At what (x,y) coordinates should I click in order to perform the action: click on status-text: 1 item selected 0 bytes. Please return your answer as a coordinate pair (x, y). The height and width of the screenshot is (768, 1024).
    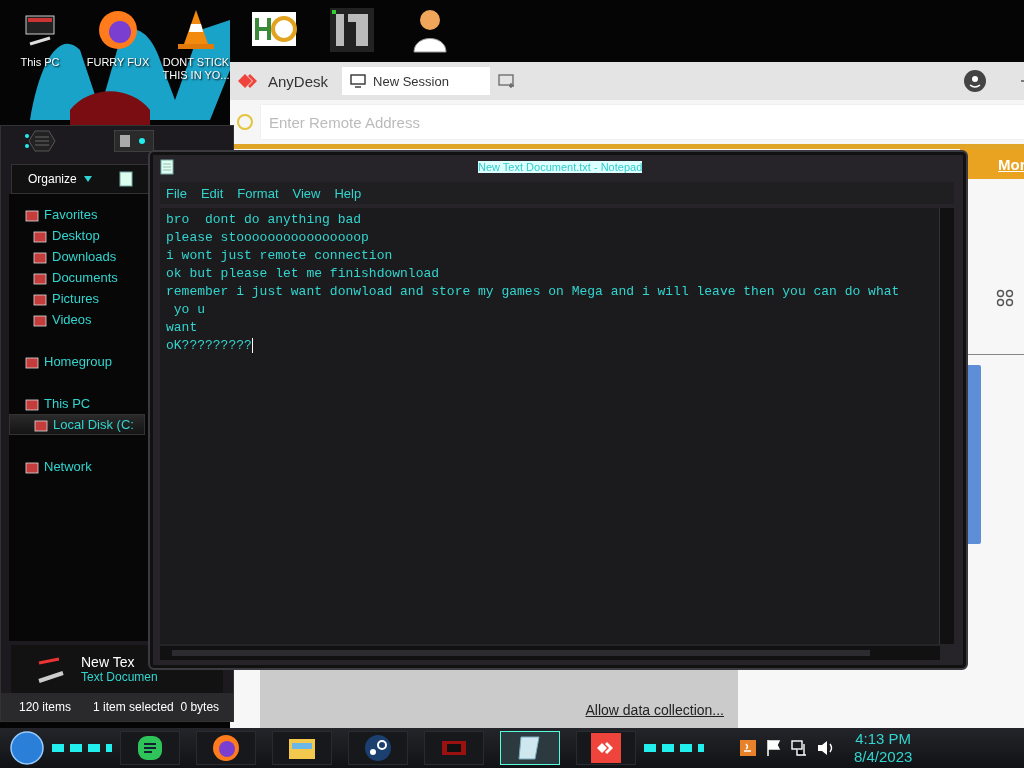
    Looking at the image, I should click on (156, 707).